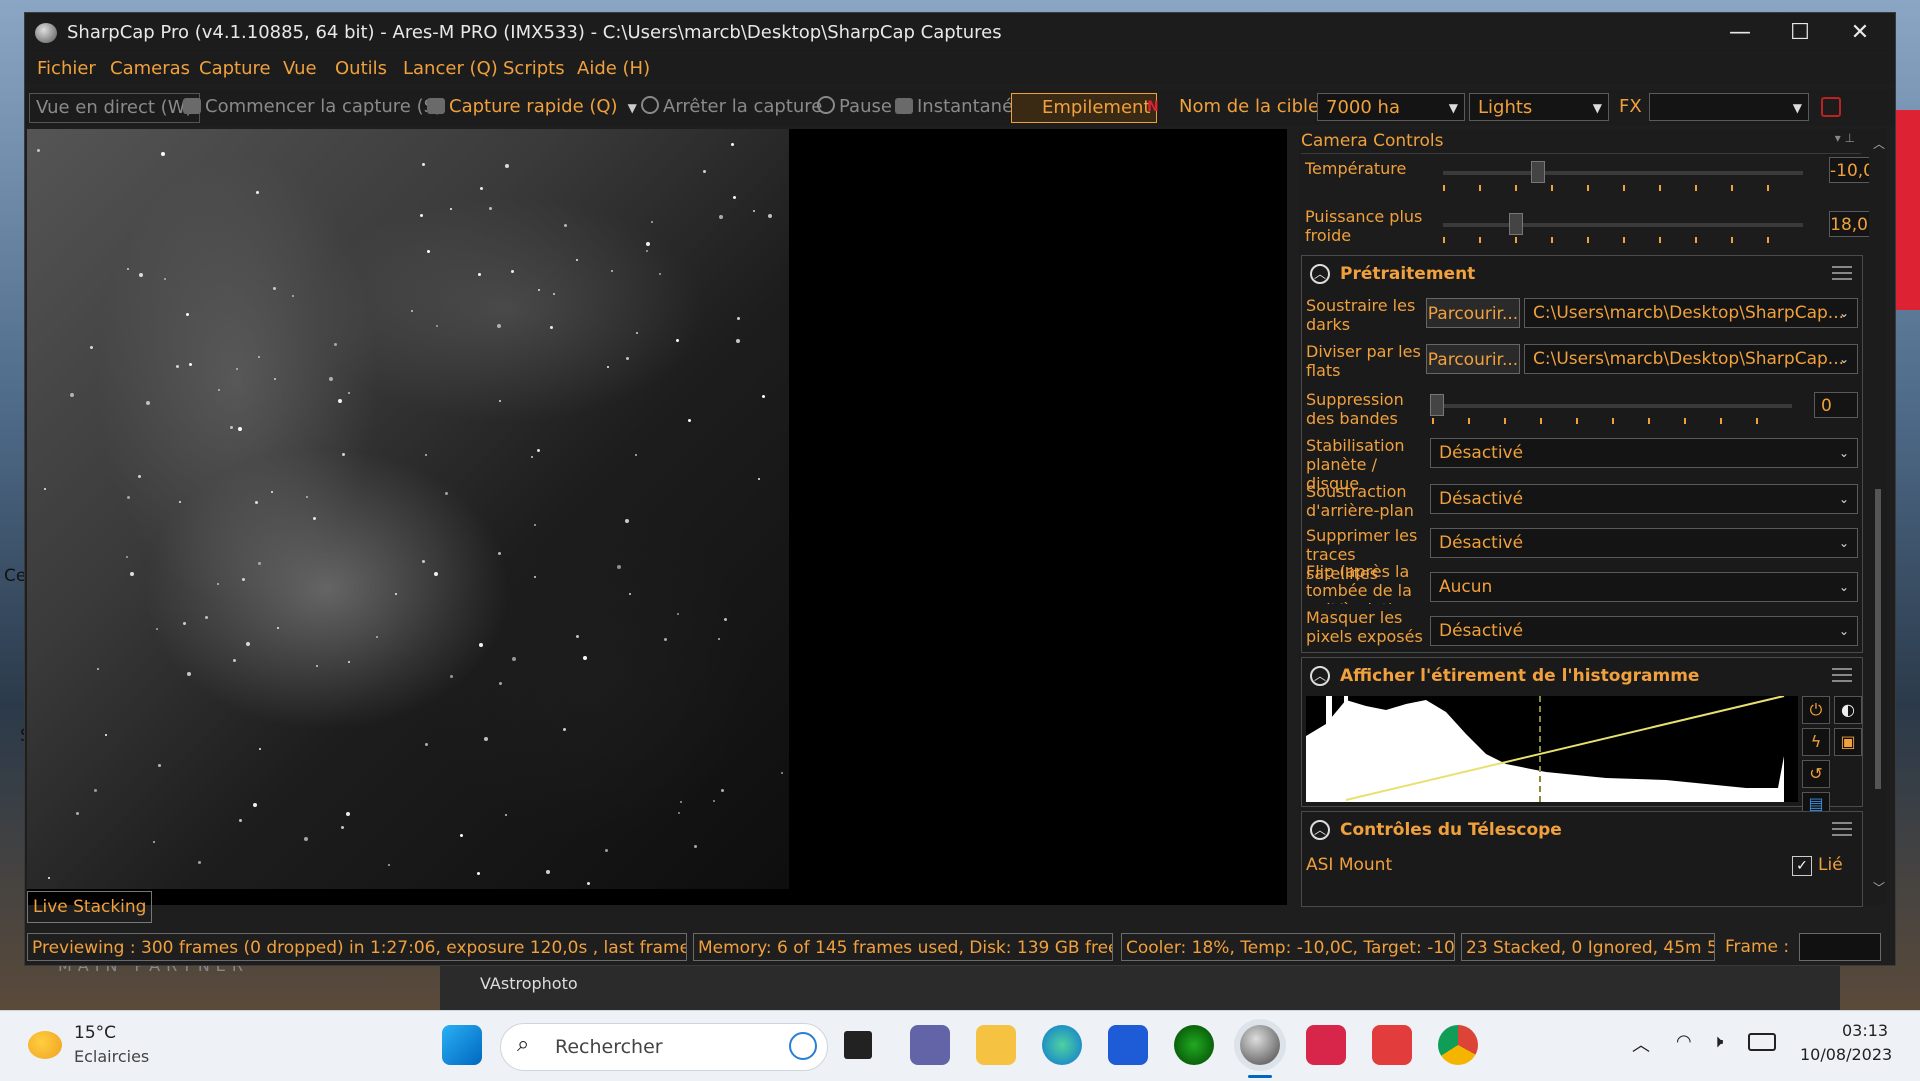 This screenshot has width=1920, height=1081. What do you see at coordinates (1717, 1041) in the screenshot?
I see `speaker-muted-icon: 🕨` at bounding box center [1717, 1041].